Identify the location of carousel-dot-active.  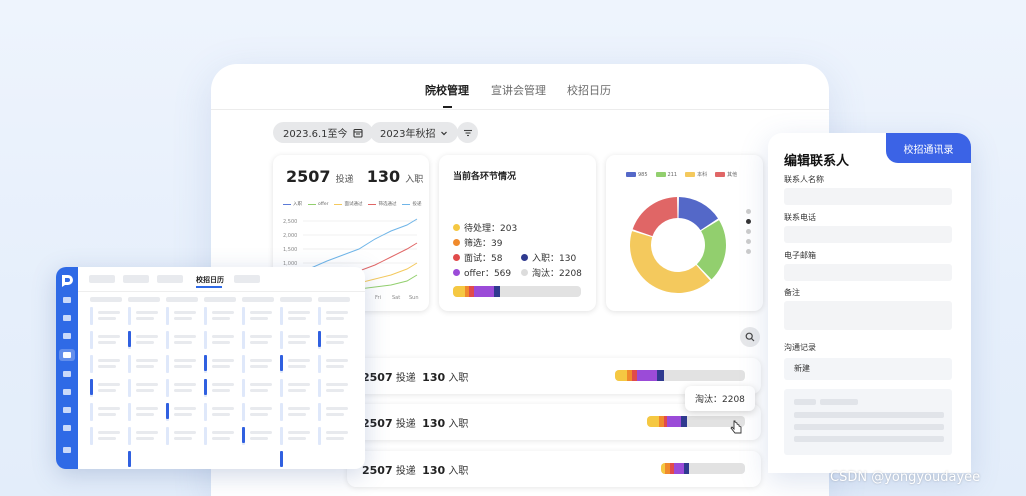
(748, 221).